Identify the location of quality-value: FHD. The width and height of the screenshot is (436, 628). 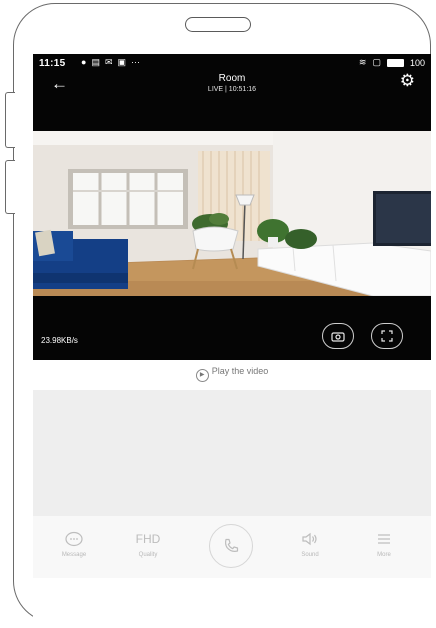
(148, 539).